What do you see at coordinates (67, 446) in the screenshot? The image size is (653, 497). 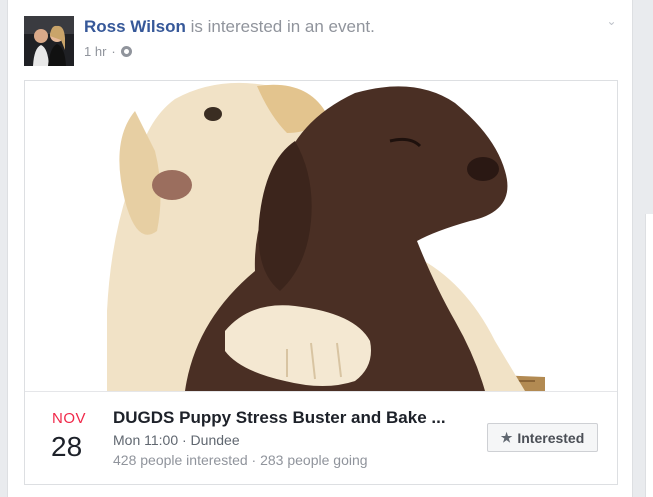 I see `event-day: 28` at bounding box center [67, 446].